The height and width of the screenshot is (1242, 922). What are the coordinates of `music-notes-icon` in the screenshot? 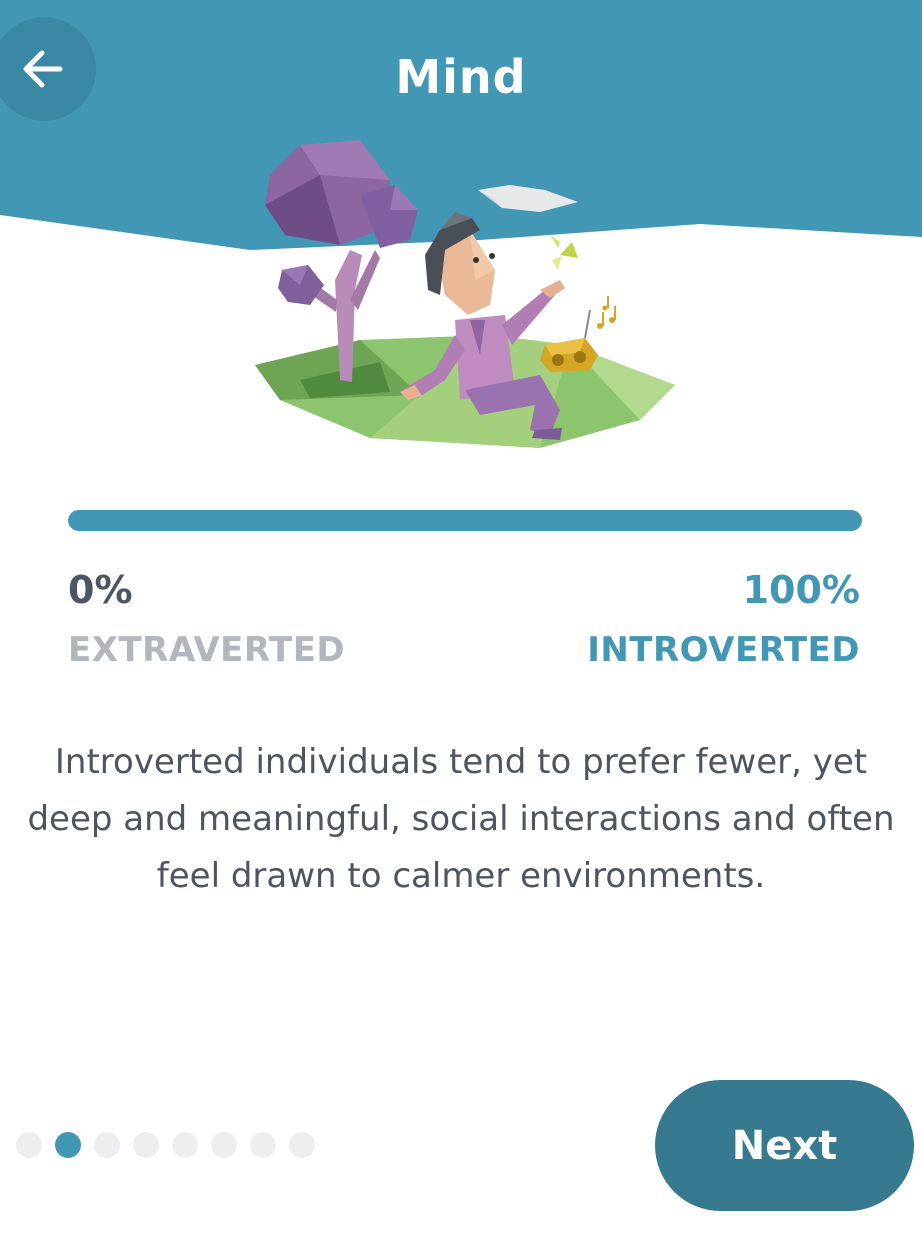 It's located at (606, 312).